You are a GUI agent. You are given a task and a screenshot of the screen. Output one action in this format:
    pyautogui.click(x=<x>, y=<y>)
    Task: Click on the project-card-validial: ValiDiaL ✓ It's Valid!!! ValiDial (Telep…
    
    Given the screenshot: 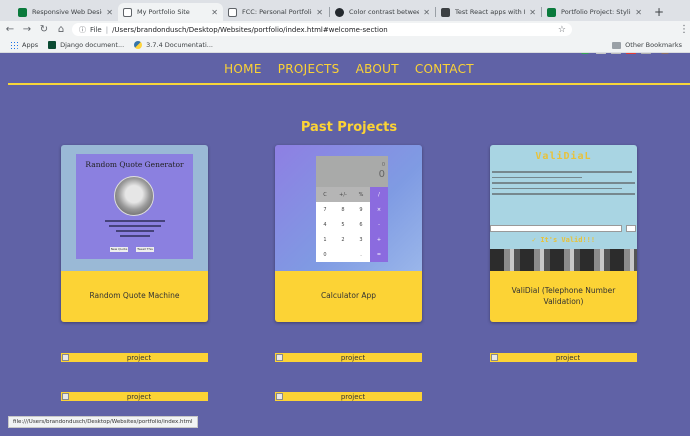 What is the action you would take?
    pyautogui.click(x=563, y=233)
    